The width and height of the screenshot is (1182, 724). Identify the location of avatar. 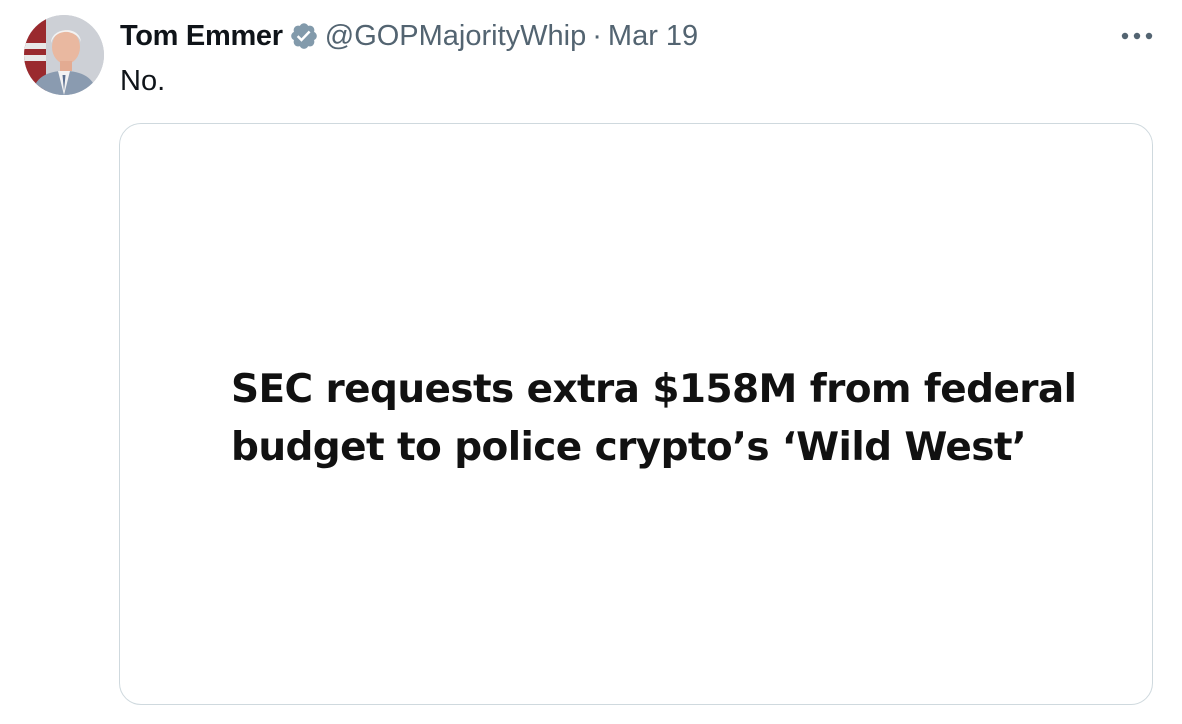
(64, 55).